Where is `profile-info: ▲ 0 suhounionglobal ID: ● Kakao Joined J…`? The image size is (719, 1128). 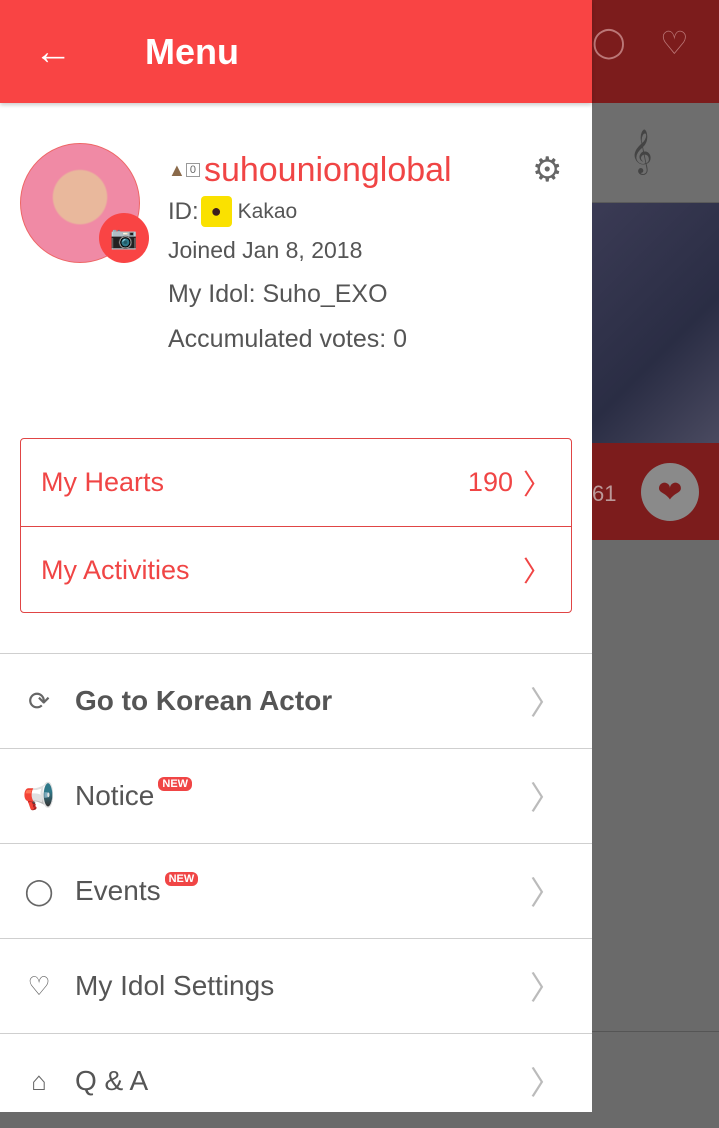
profile-info: ▲ 0 suhounionglobal ID: ● Kakao Joined J… is located at coordinates (310, 252).